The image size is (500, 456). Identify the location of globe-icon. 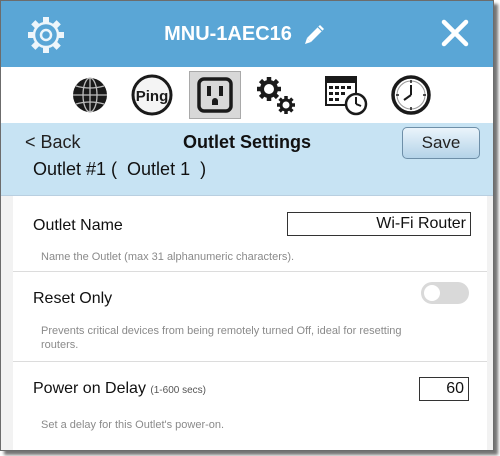
(90, 95).